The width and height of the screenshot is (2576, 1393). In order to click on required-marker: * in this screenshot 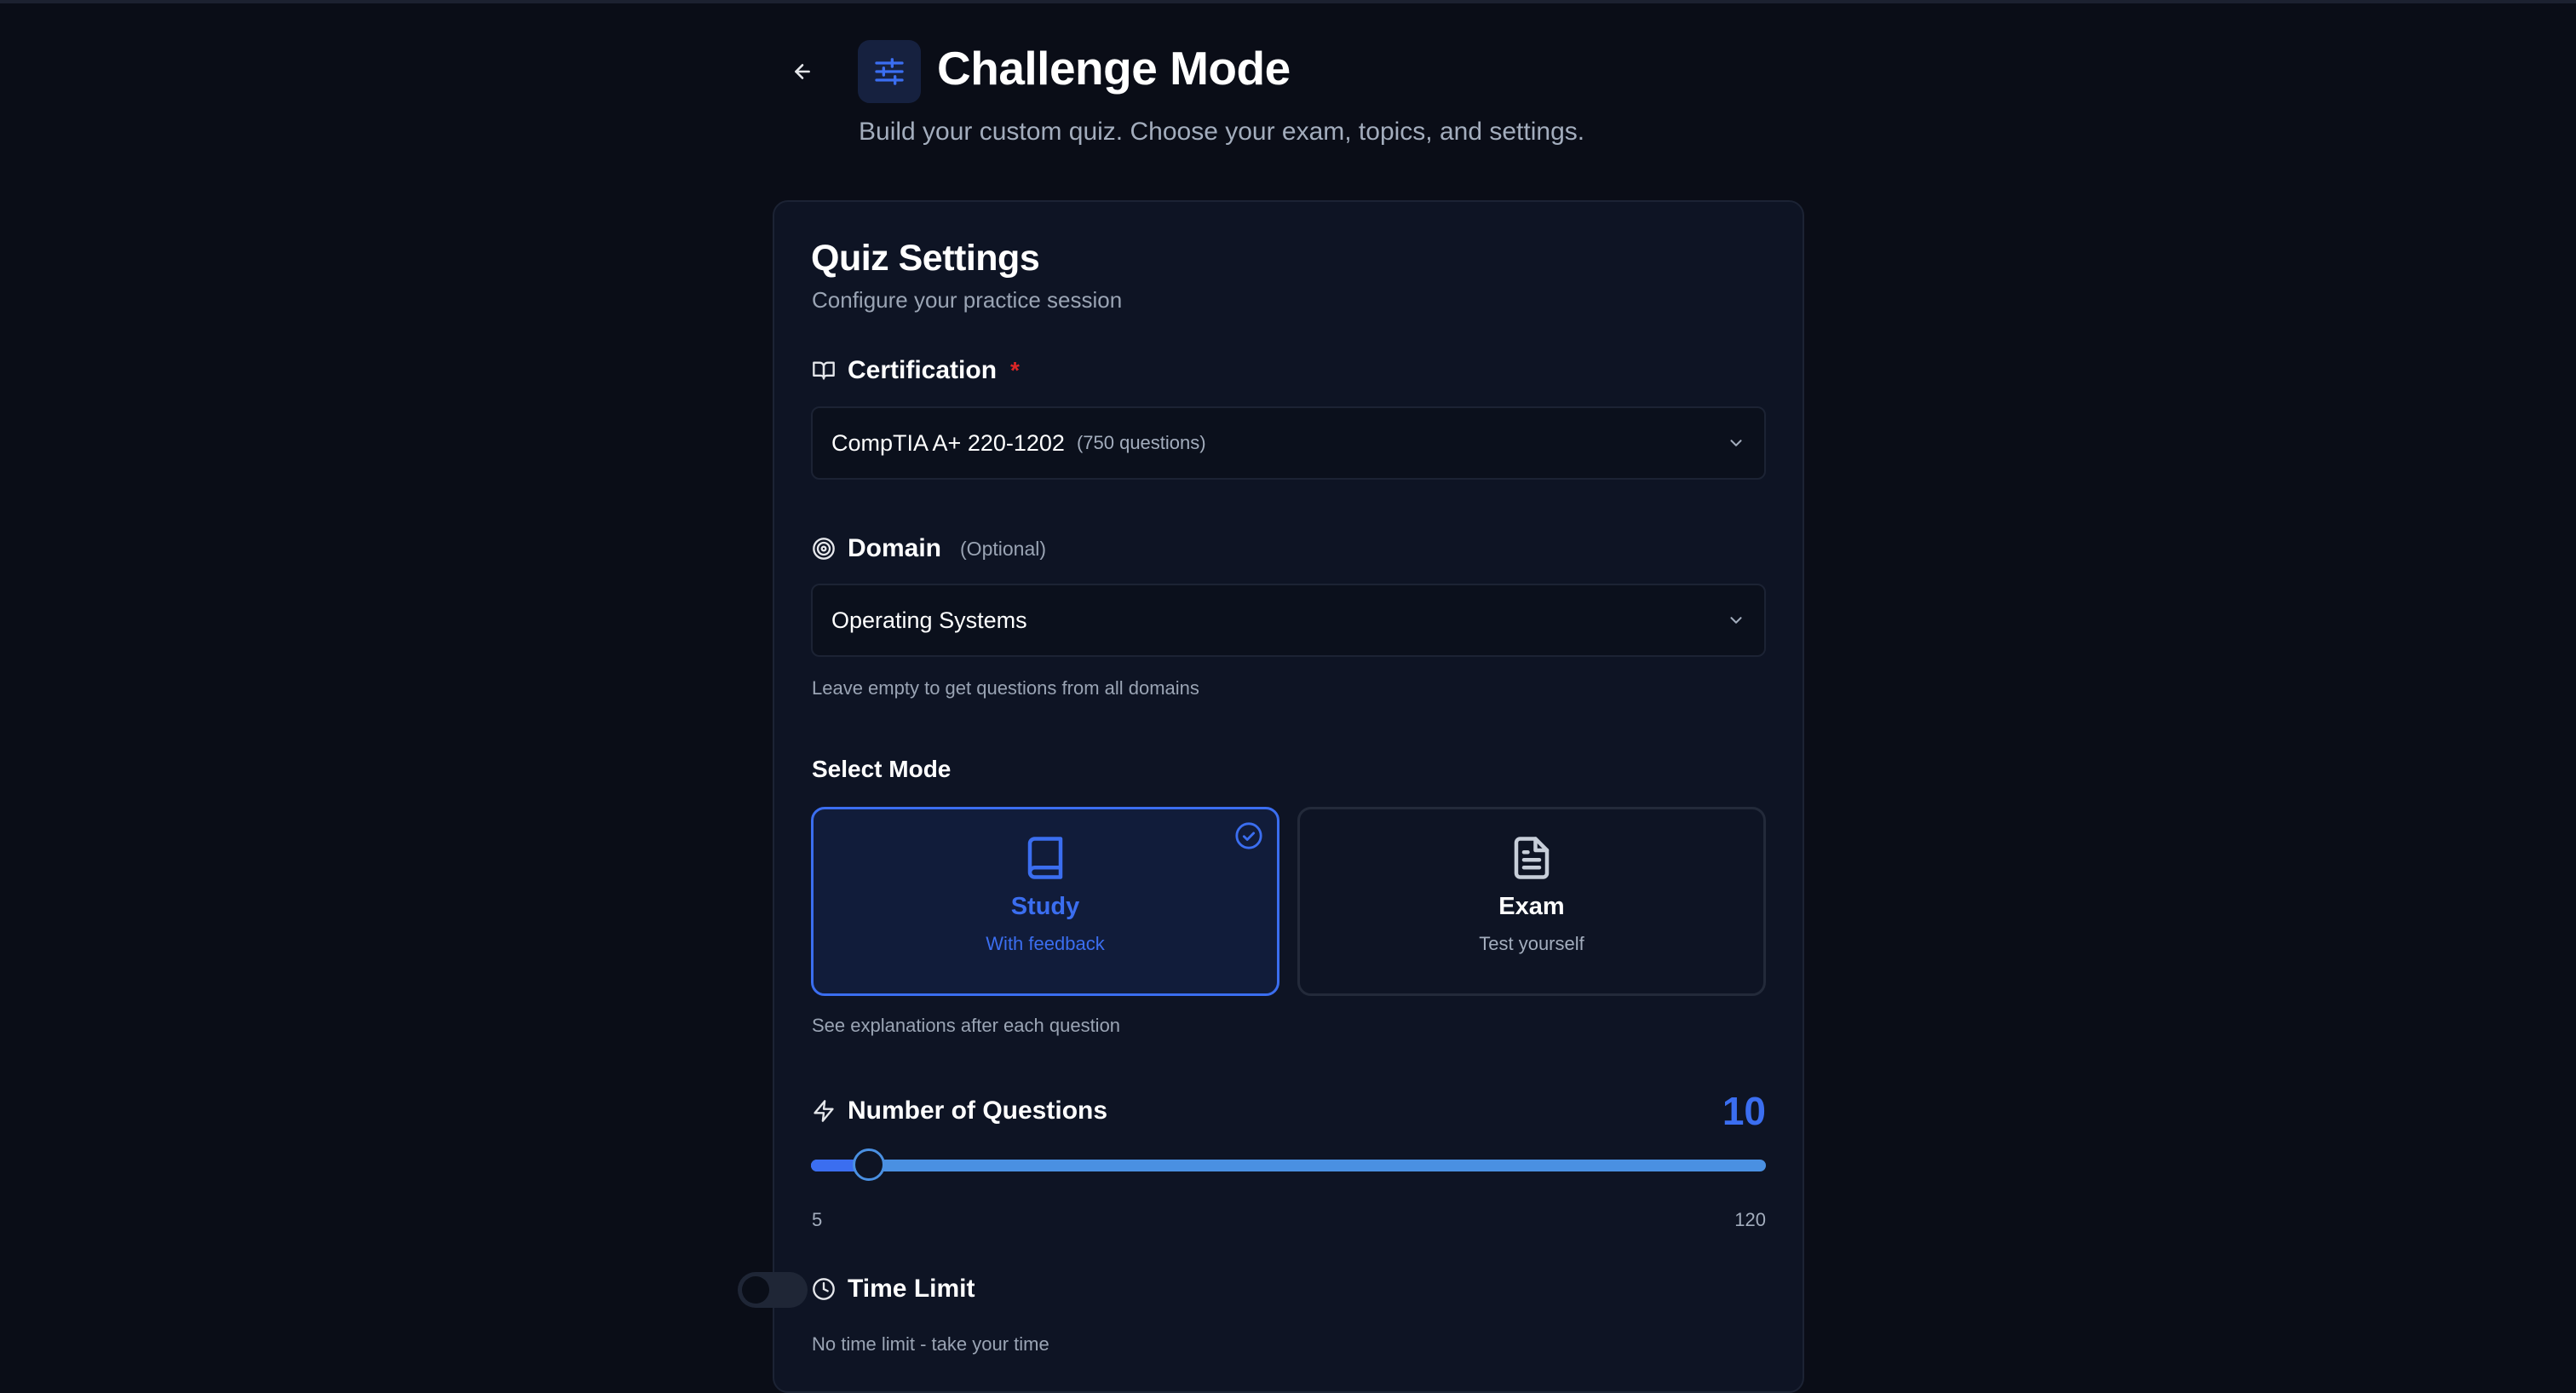, I will do `click(1015, 370)`.